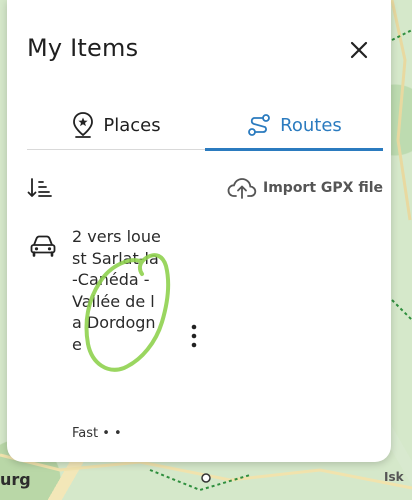 This screenshot has width=412, height=500. I want to click on cloud-upload-icon, so click(242, 188).